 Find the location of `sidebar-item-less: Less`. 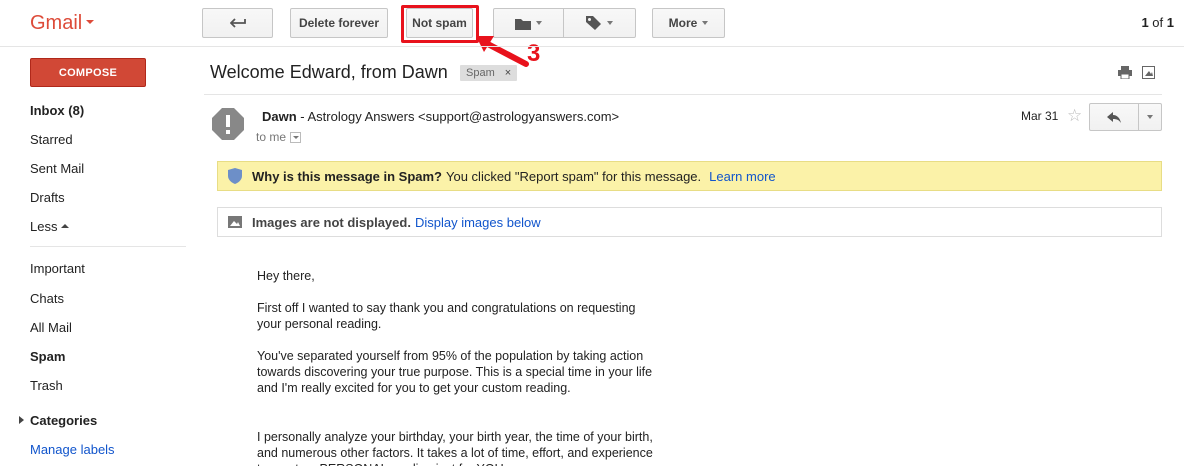

sidebar-item-less: Less is located at coordinates (50, 226).